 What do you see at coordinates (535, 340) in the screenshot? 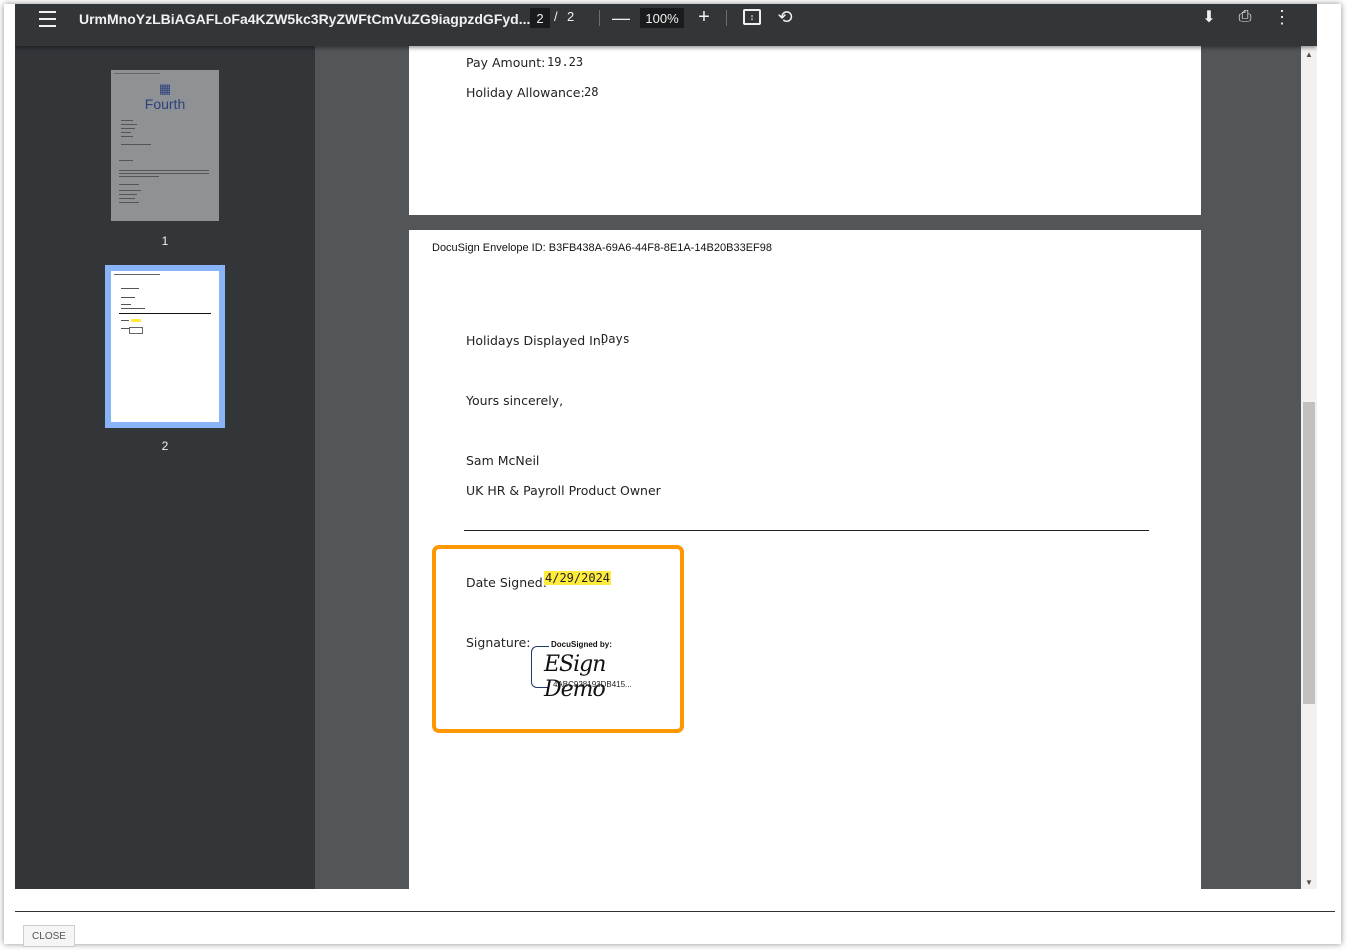
I see `holidays-label: Holidays Displayed In:` at bounding box center [535, 340].